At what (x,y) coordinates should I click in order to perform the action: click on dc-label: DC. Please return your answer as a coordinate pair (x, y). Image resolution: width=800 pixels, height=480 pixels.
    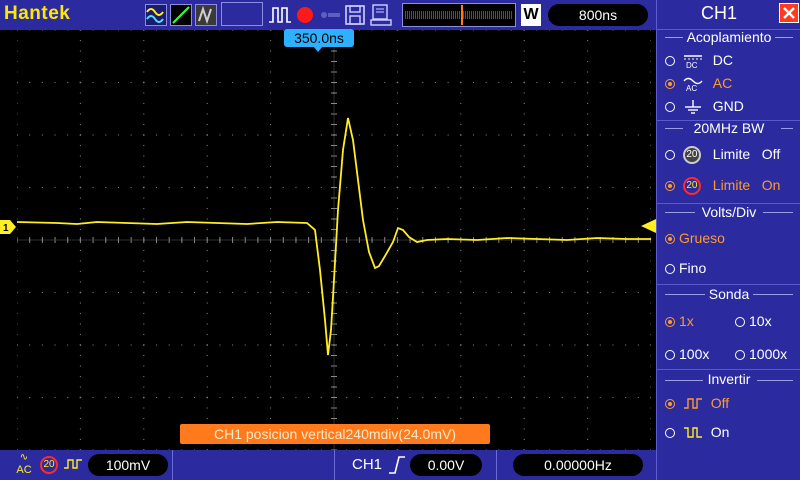
    Looking at the image, I should click on (723, 60).